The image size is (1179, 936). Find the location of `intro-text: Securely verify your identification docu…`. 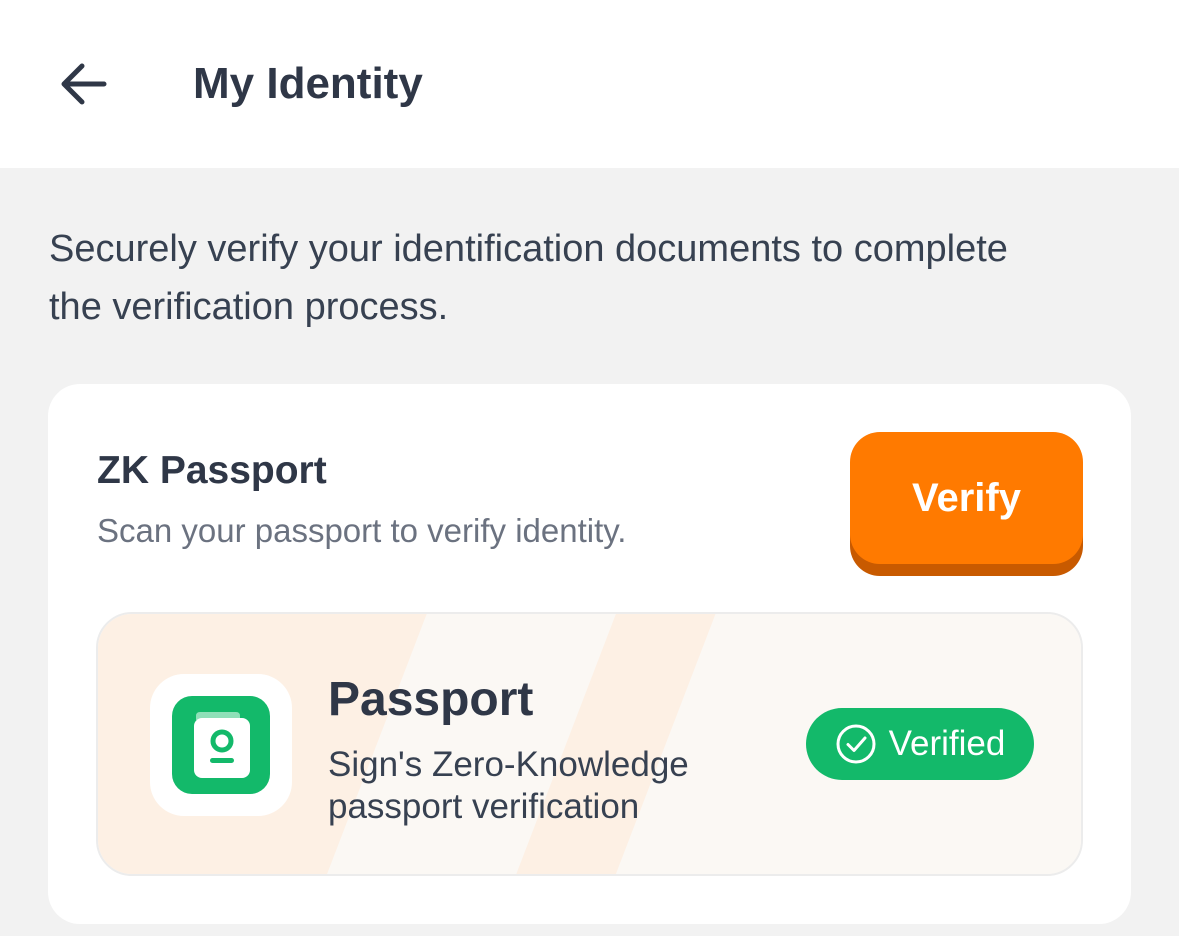

intro-text: Securely verify your identification docu… is located at coordinates (528, 278).